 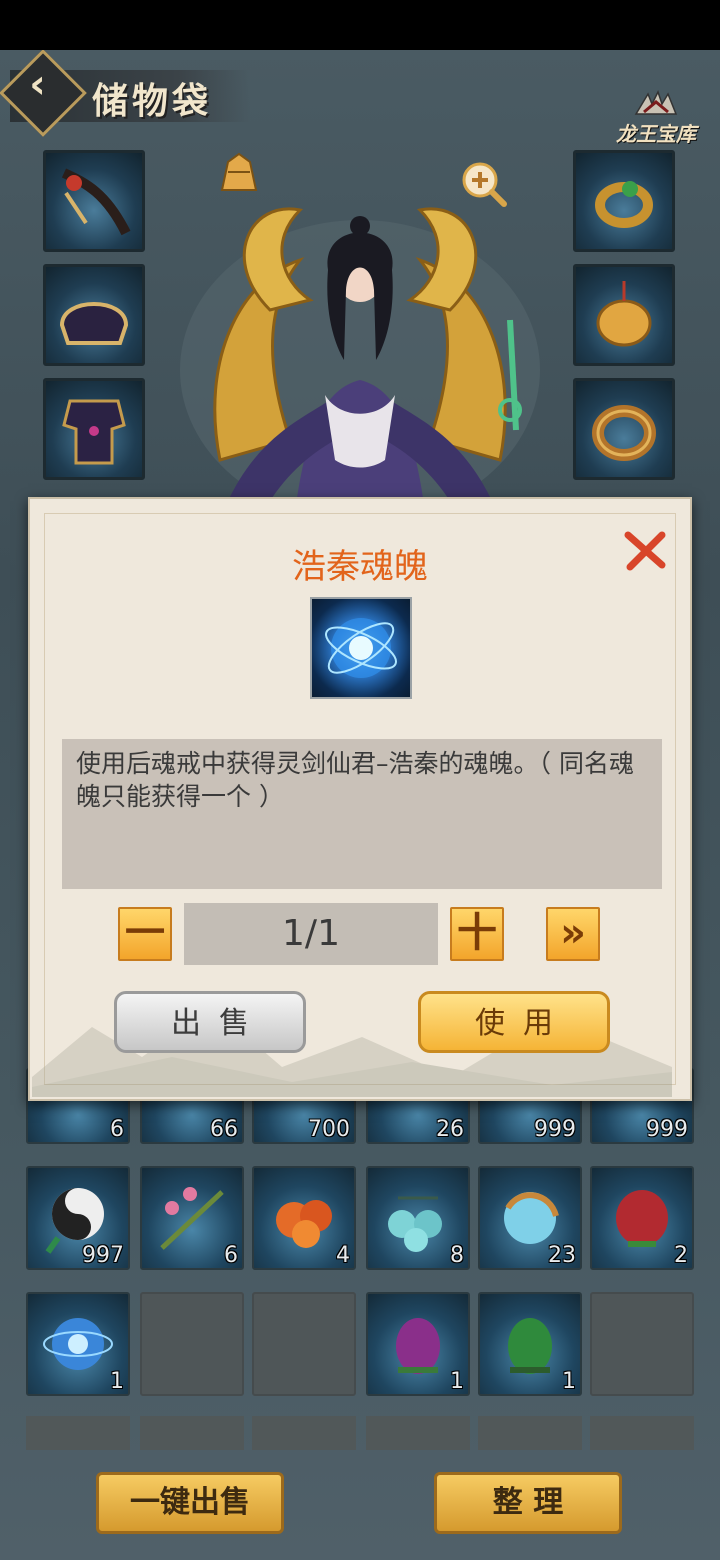 What do you see at coordinates (304, 1218) in the screenshot?
I see `inventory-slot: 4` at bounding box center [304, 1218].